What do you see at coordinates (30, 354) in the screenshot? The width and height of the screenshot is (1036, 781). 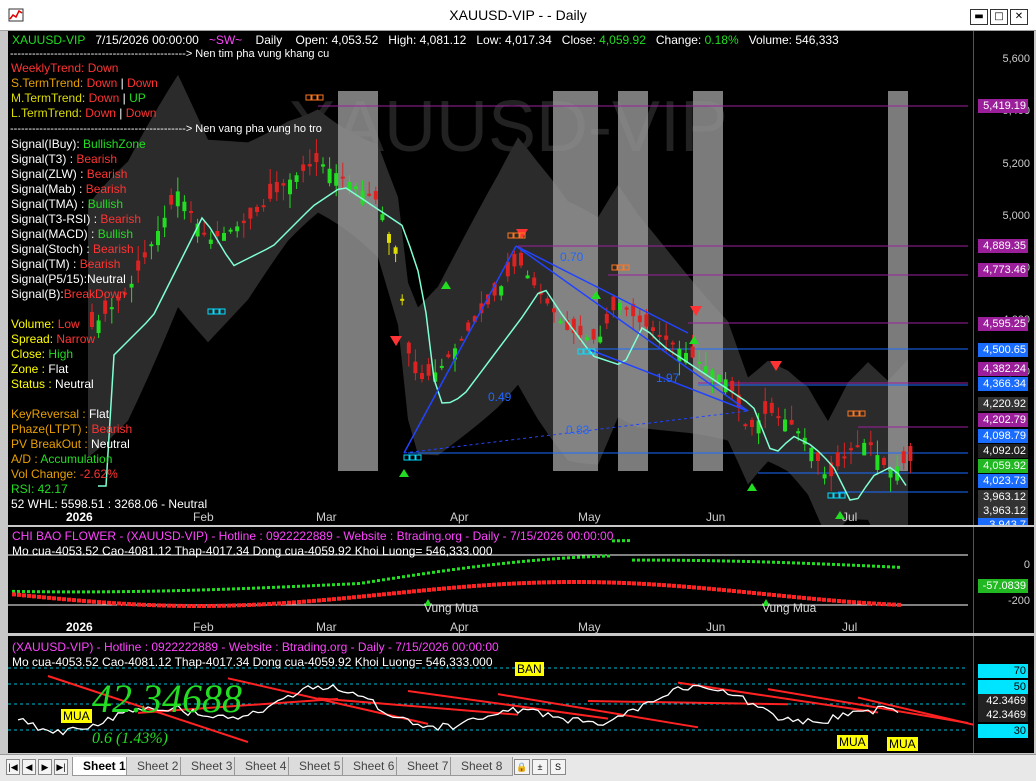 I see `volume-info-label: Close:` at bounding box center [30, 354].